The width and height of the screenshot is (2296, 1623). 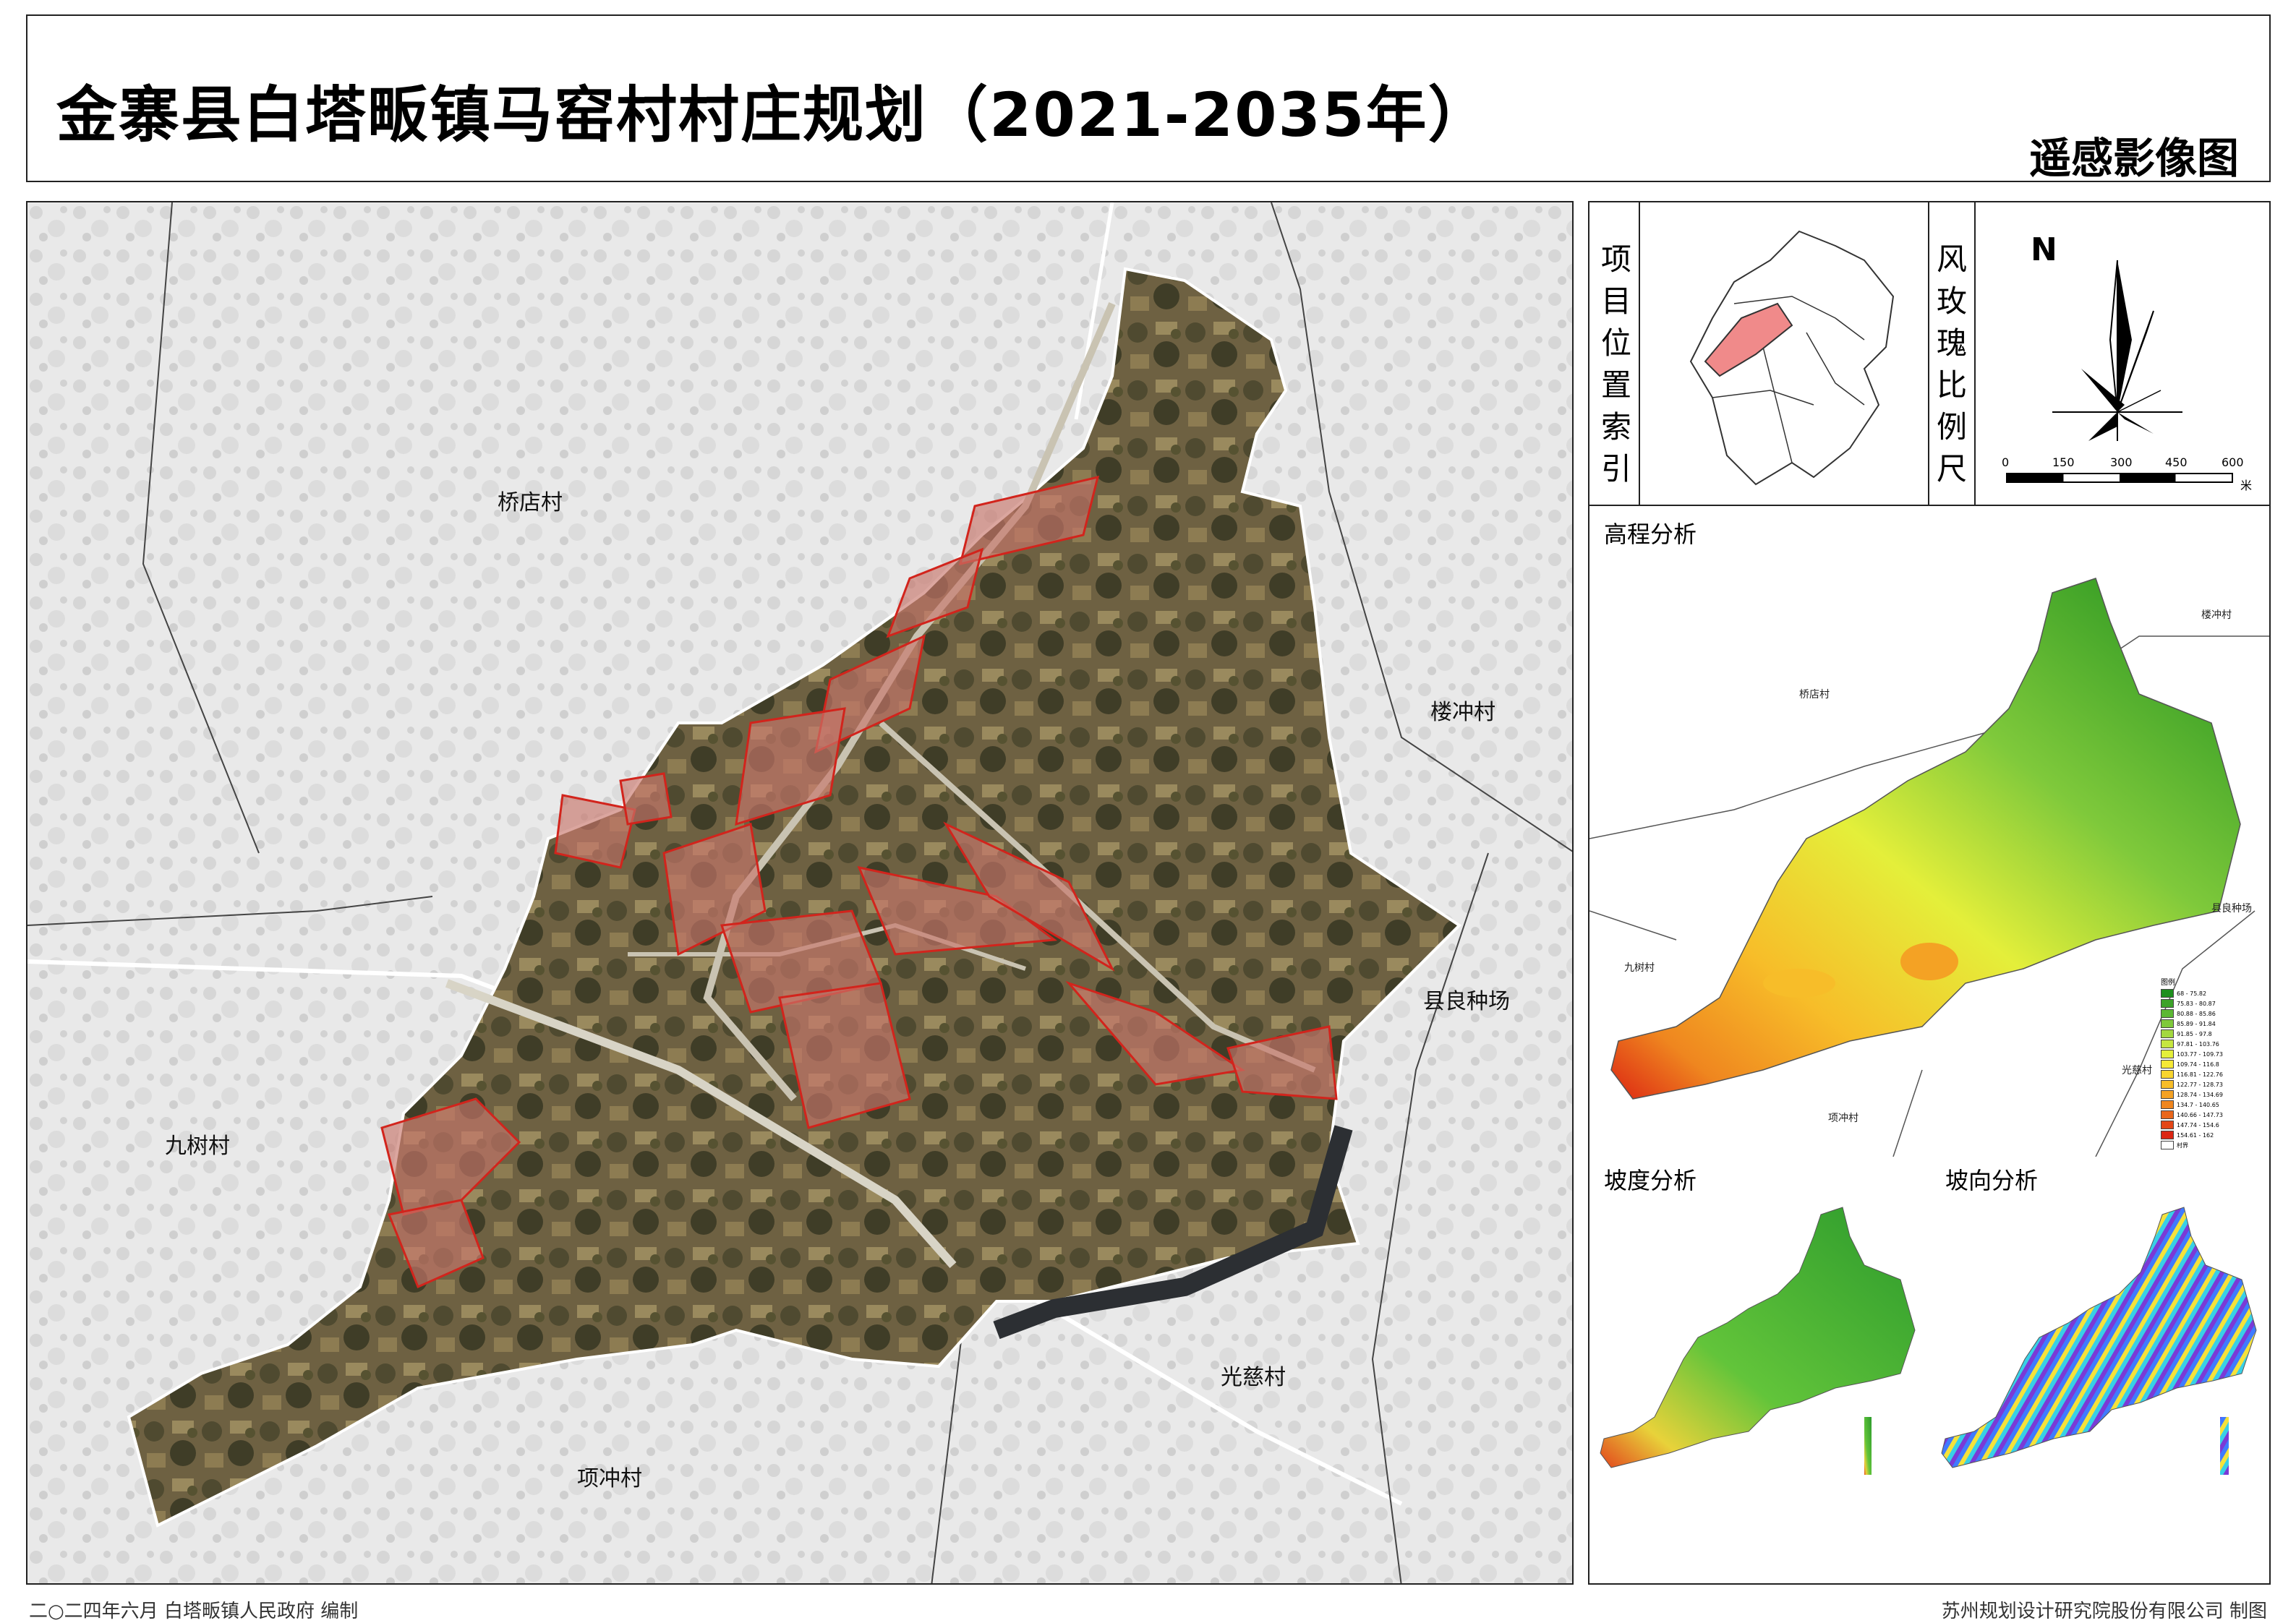 I want to click on scale-tick-150: 150, so click(x=2063, y=462).